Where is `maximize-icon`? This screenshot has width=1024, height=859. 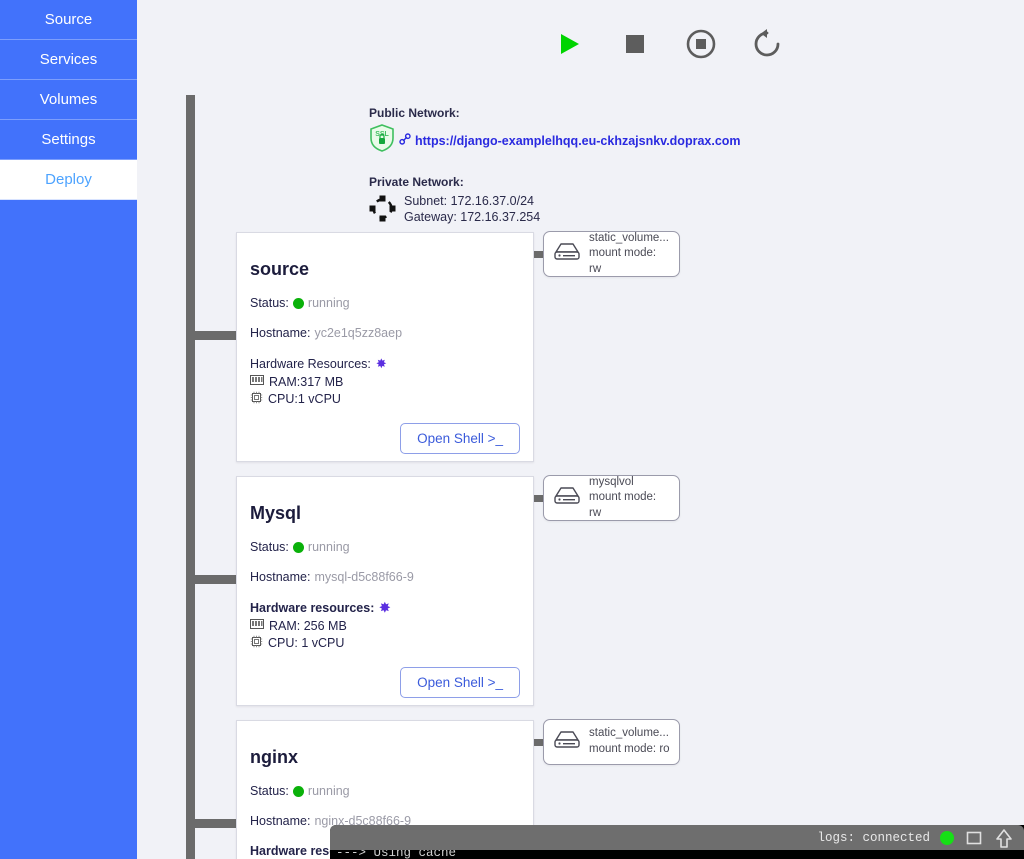
maximize-icon is located at coordinates (974, 838).